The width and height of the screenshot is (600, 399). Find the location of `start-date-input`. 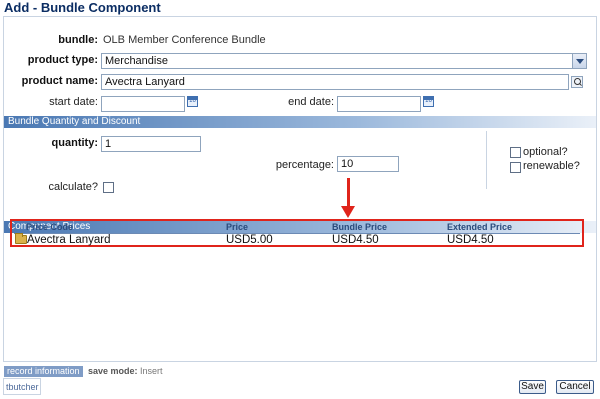

start-date-input is located at coordinates (143, 104).